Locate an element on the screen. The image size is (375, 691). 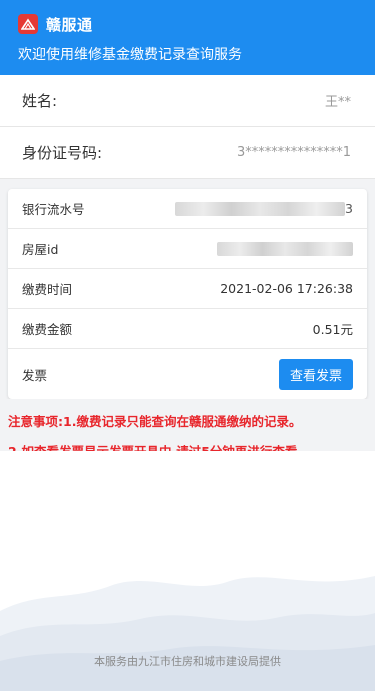
footer-text: 本服务由九江市住房和城市建设局提供 is located at coordinates (187, 661).